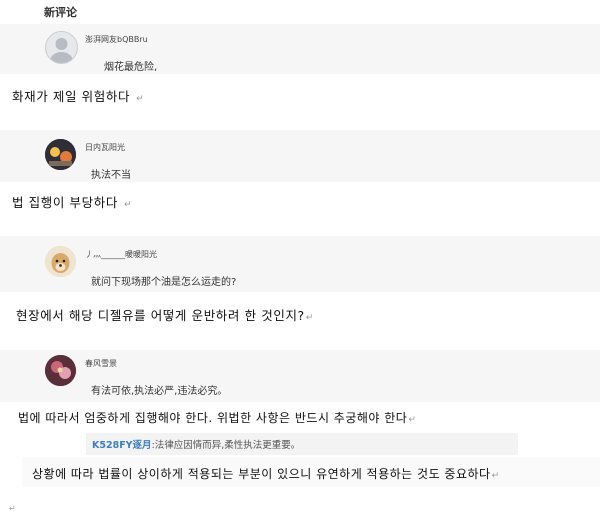 This screenshot has width=600, height=513. What do you see at coordinates (101, 363) in the screenshot?
I see `comment-username: 春风雪景` at bounding box center [101, 363].